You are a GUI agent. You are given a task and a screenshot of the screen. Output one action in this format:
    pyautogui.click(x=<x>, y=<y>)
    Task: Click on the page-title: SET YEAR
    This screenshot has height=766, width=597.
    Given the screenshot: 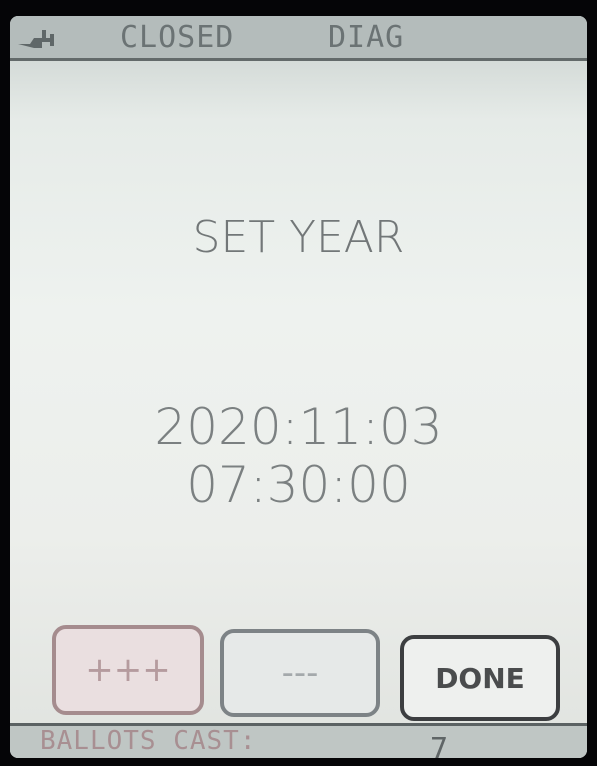 What is the action you would take?
    pyautogui.click(x=298, y=237)
    